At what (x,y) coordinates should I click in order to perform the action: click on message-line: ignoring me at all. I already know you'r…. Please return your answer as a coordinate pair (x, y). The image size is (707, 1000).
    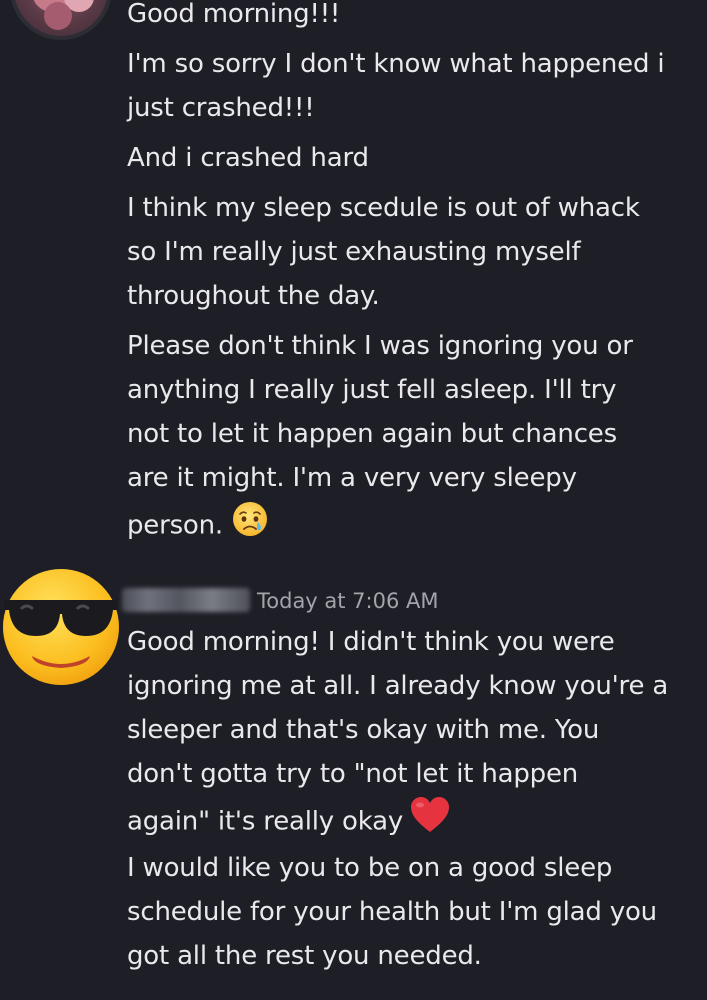
    Looking at the image, I should click on (398, 686).